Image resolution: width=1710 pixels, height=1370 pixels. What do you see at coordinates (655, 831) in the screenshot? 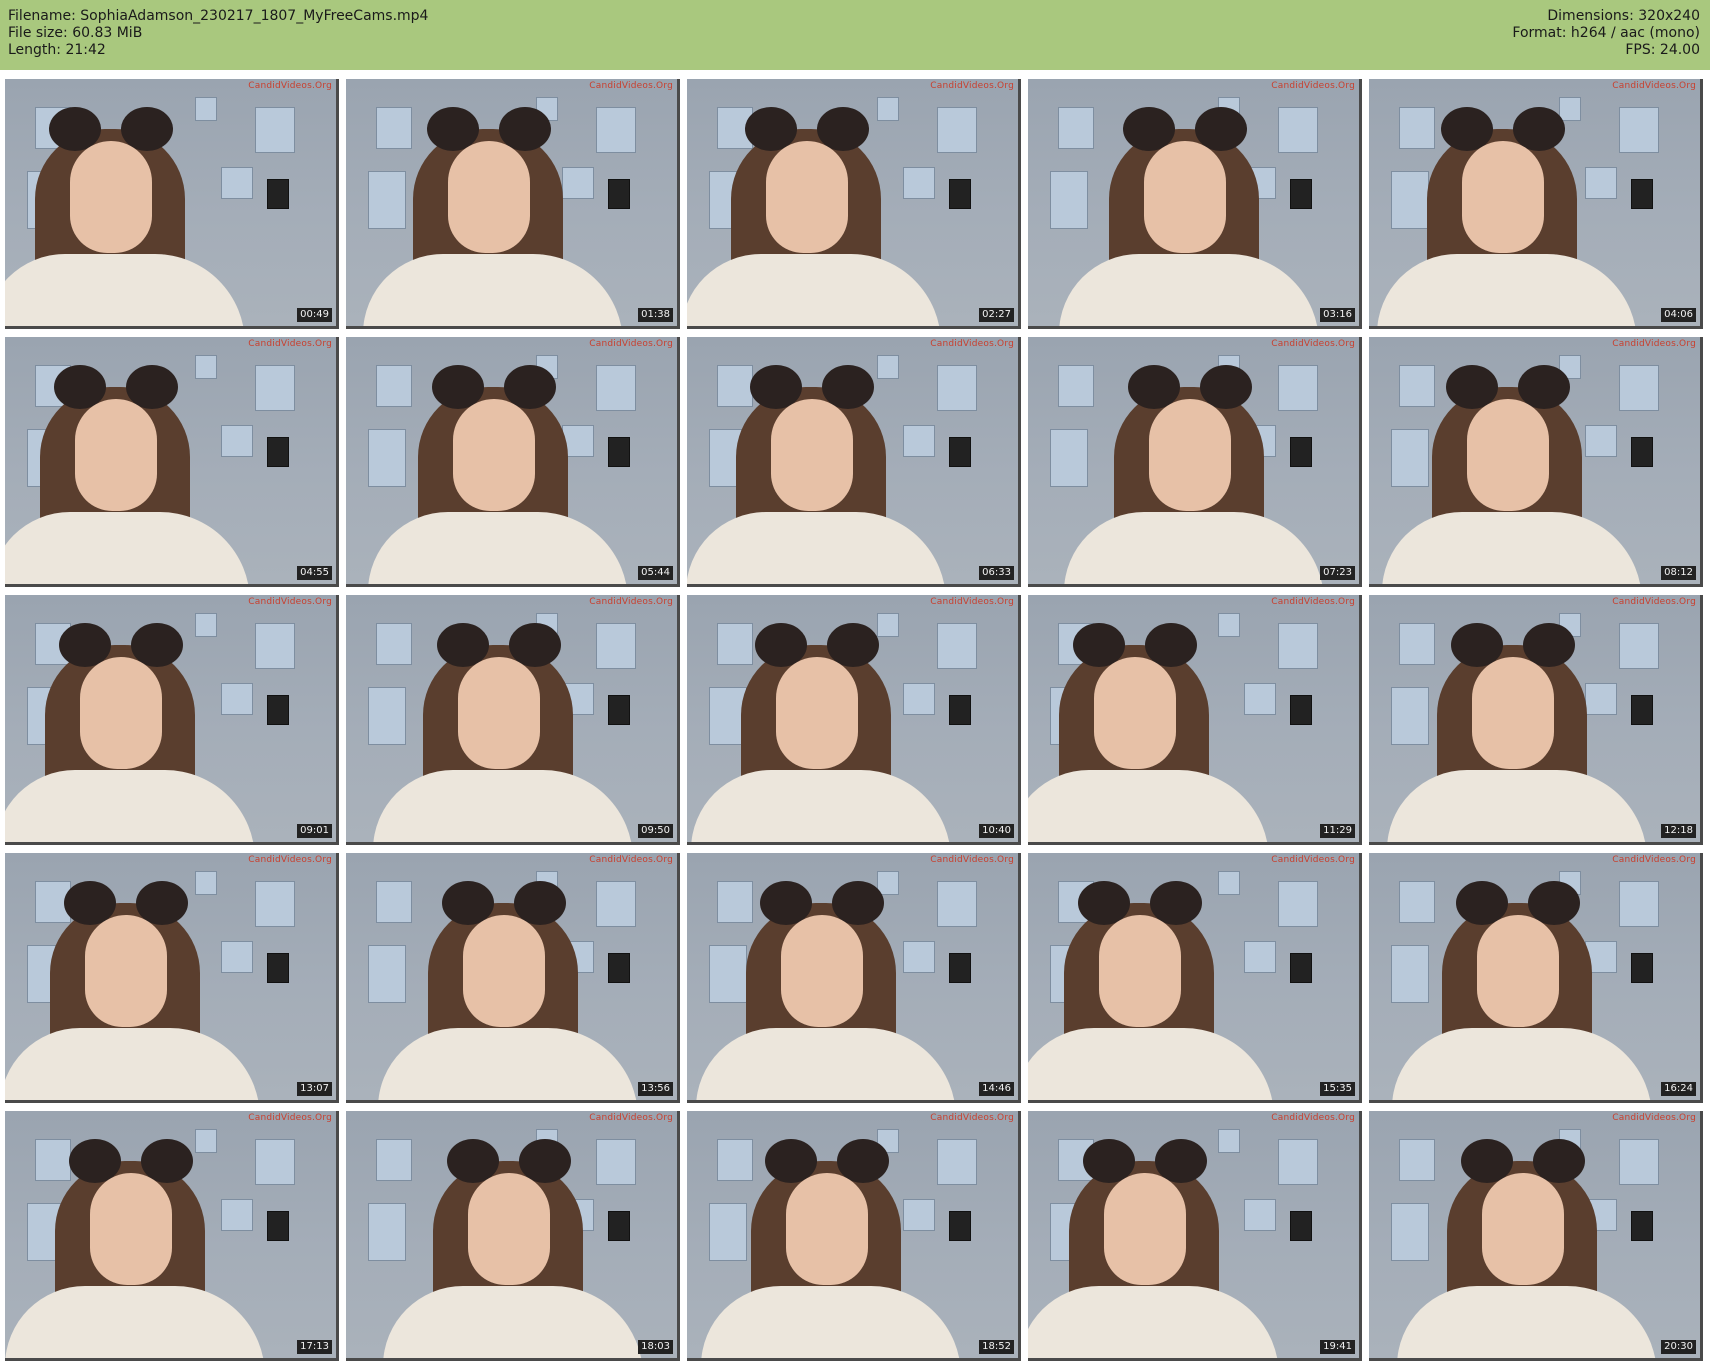
I see `thumbnail-timestamp: 09:50` at bounding box center [655, 831].